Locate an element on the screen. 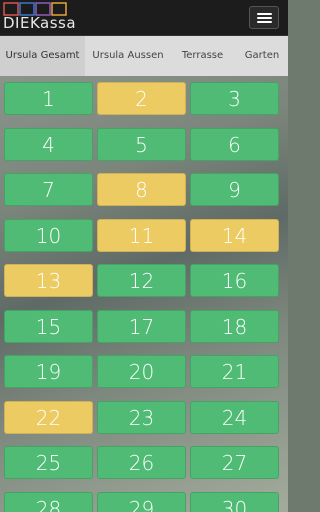  table-button-15: 15 is located at coordinates (48, 326).